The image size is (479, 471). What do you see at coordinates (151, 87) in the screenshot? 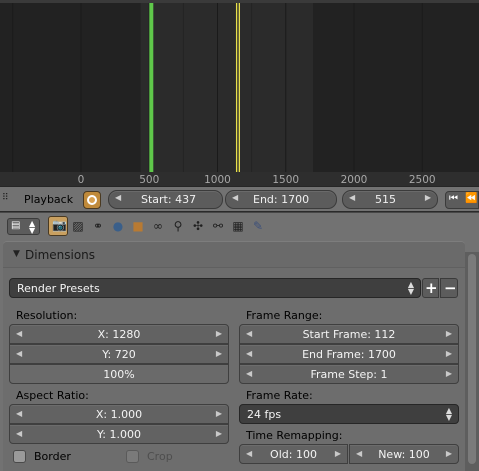
I see `current-frame-indicator` at bounding box center [151, 87].